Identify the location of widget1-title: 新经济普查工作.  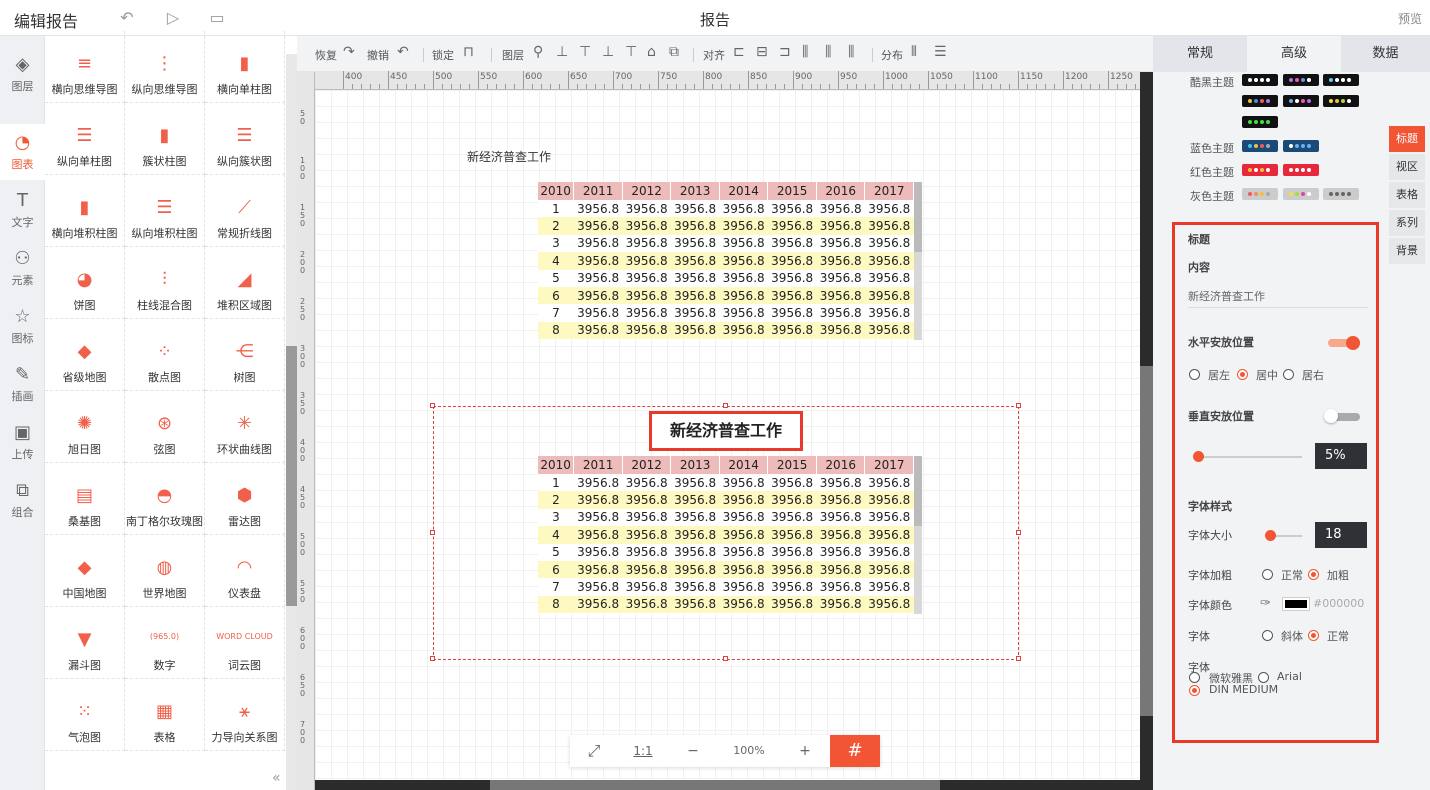
(509, 156).